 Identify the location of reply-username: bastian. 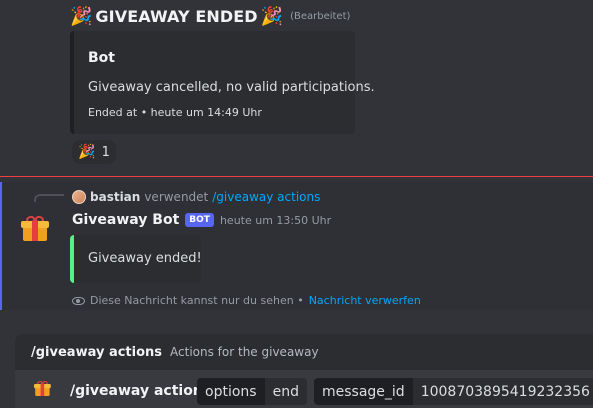
(115, 197).